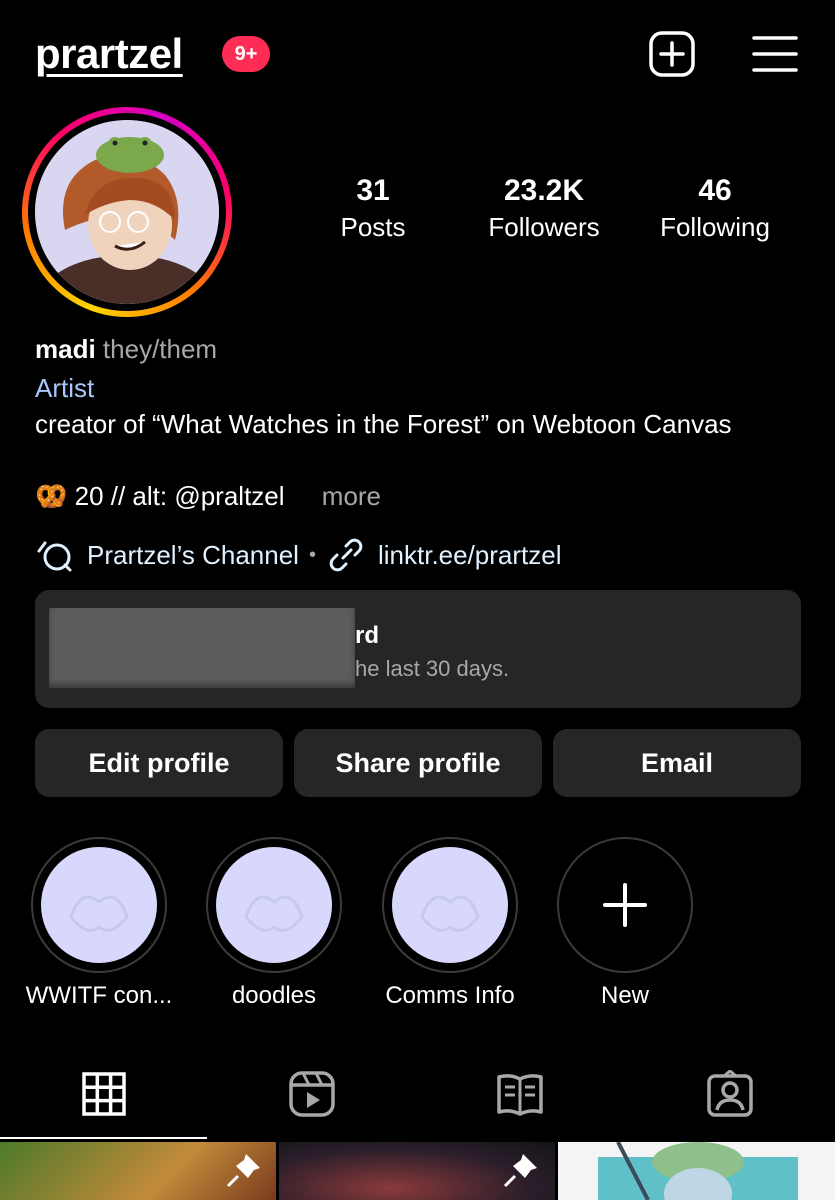 This screenshot has height=1200, width=835. I want to click on following-label: Following, so click(715, 227).